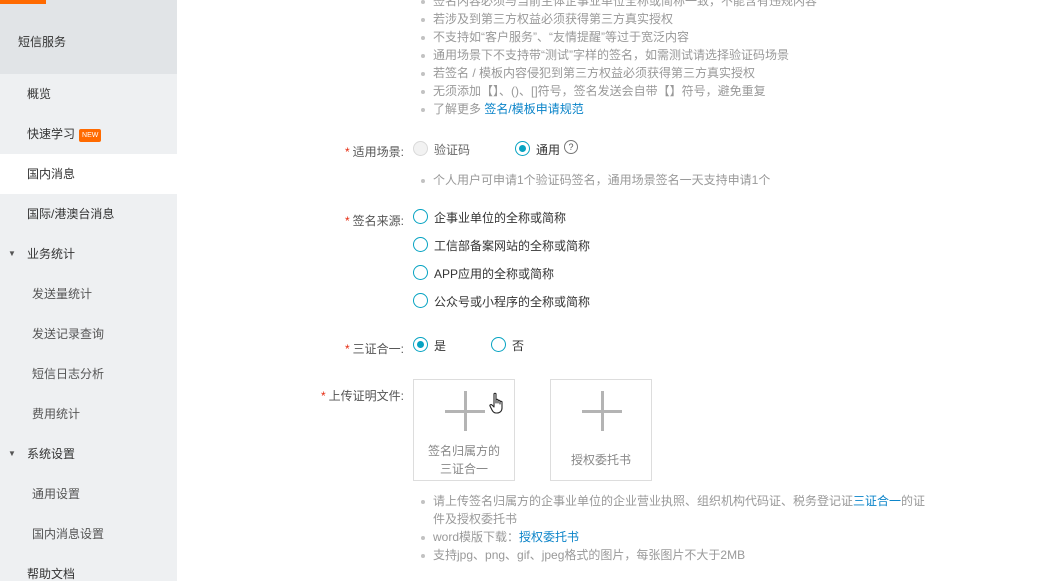 The height and width of the screenshot is (581, 1053). Describe the element at coordinates (88, 567) in the screenshot. I see `sidebar-item-help-docs: 帮助文档` at that location.